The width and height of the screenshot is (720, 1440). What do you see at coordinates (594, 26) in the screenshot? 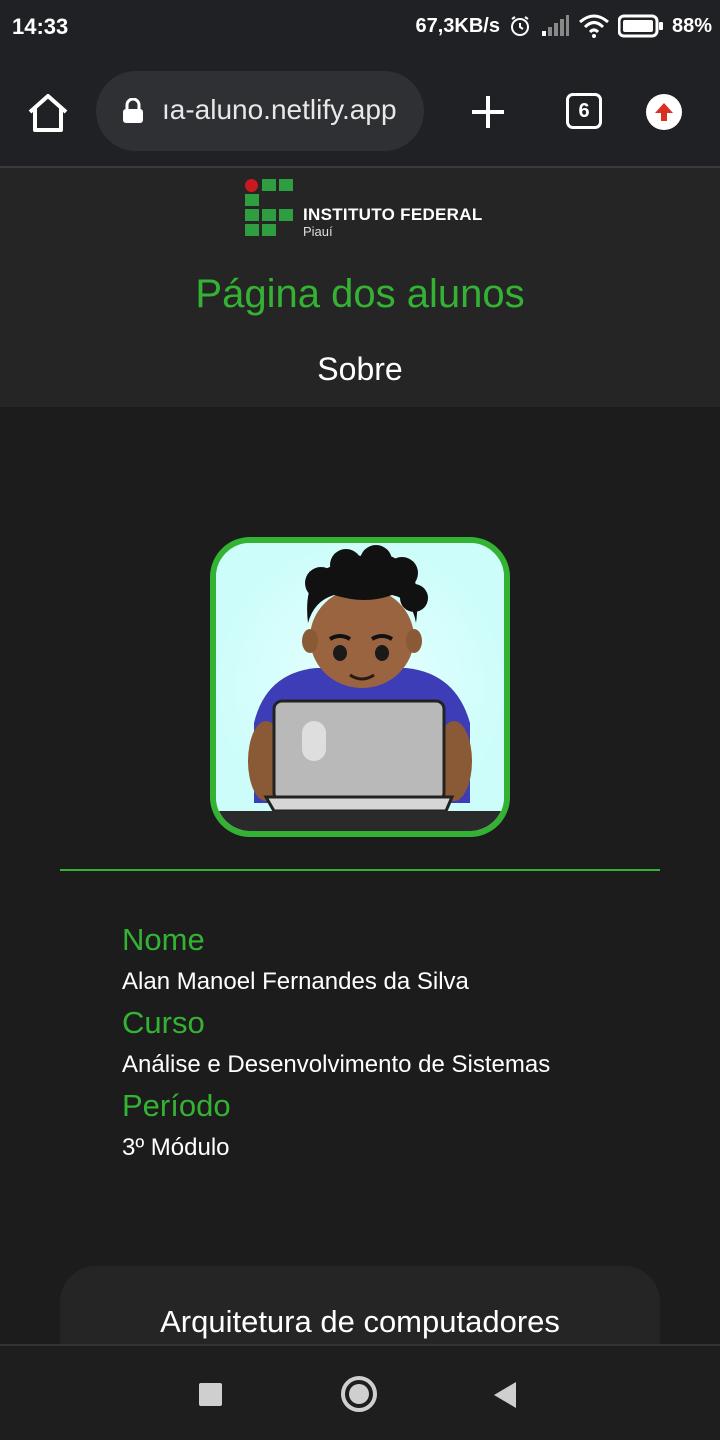
I see `wifi-icon` at bounding box center [594, 26].